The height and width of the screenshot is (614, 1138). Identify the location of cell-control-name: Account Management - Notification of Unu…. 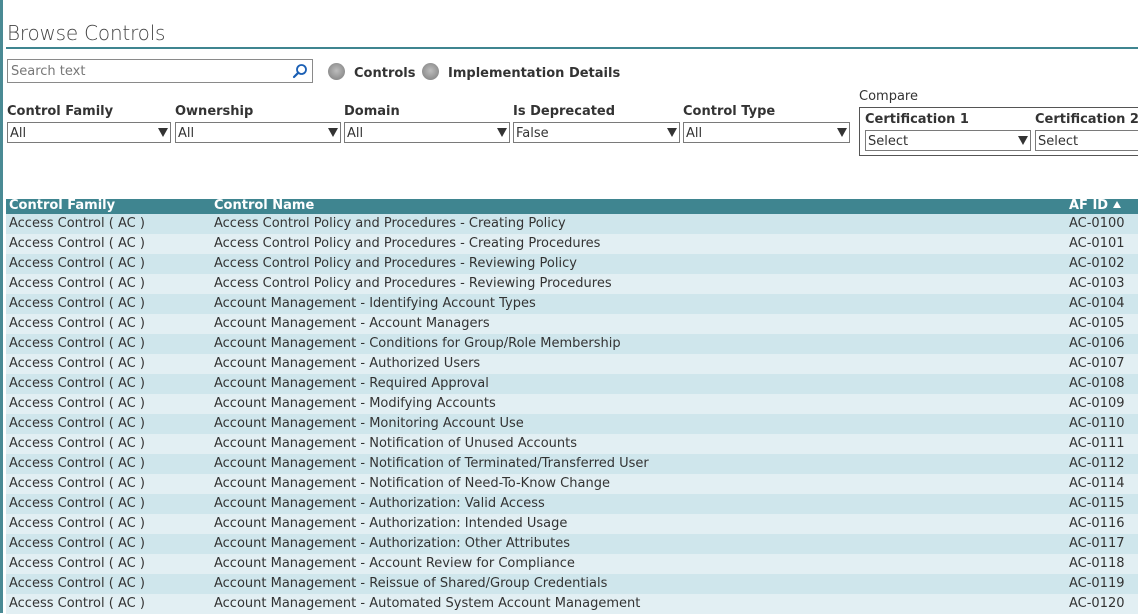
(396, 443).